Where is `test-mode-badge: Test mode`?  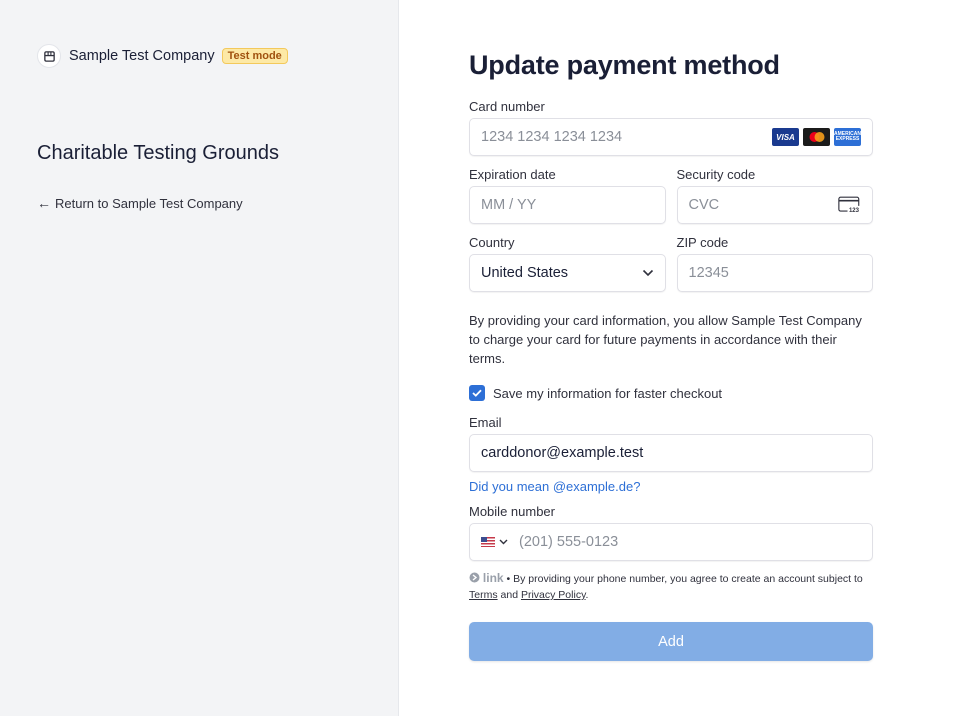
test-mode-badge: Test mode is located at coordinates (254, 56).